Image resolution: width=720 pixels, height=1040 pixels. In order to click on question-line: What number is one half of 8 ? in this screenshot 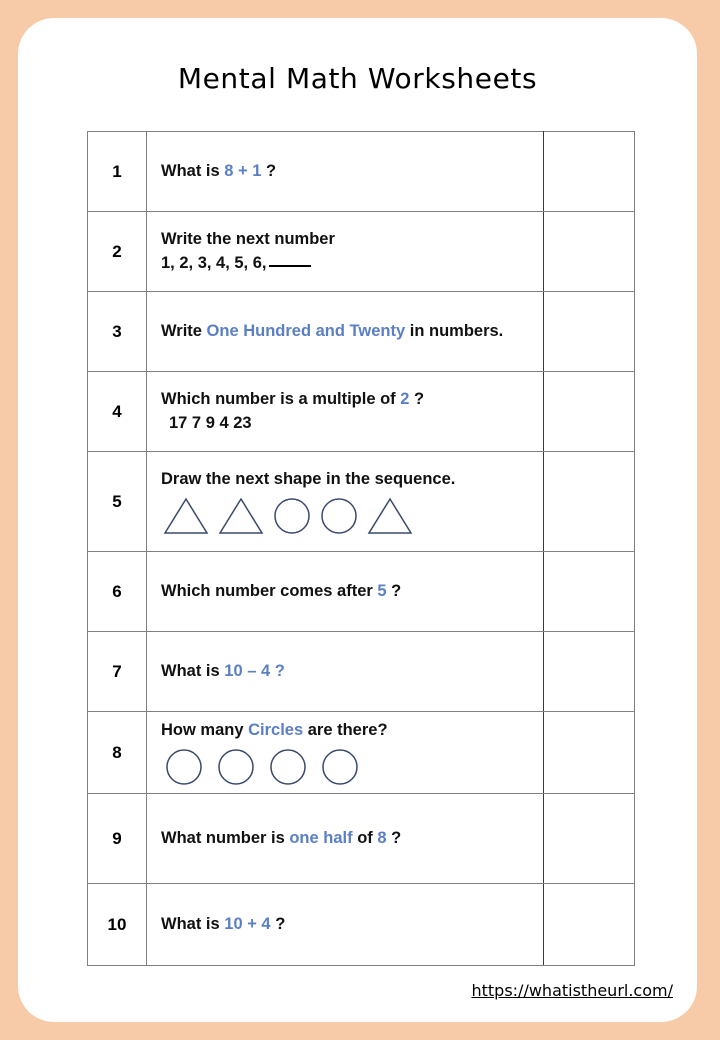, I will do `click(352, 838)`.